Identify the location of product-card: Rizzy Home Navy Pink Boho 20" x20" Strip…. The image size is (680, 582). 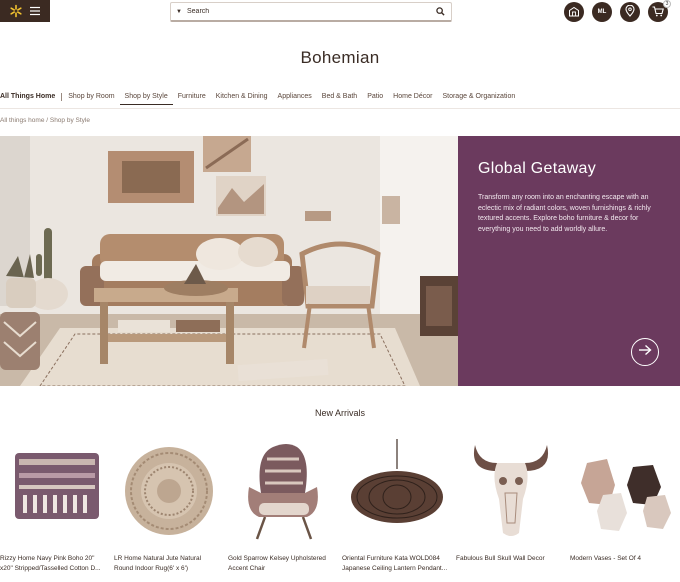
(55, 501).